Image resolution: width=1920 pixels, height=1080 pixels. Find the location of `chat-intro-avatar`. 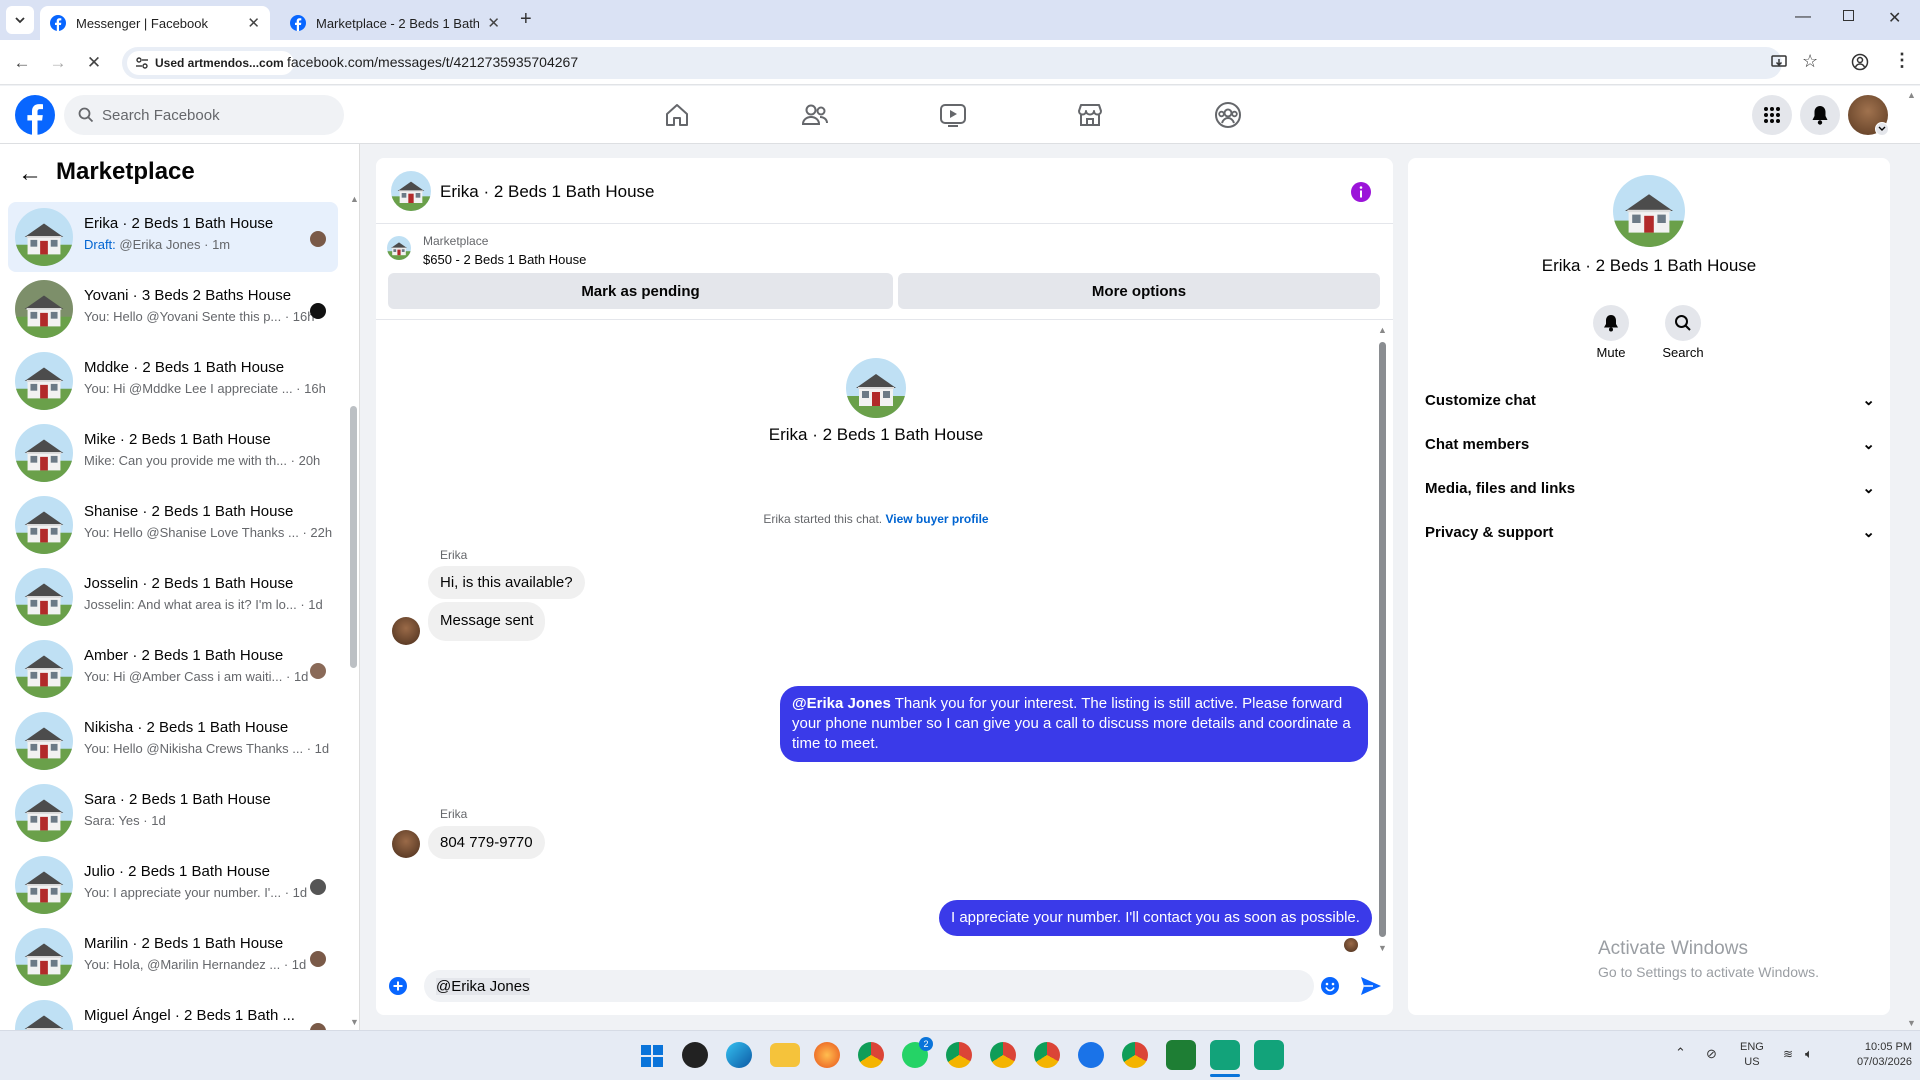

chat-intro-avatar is located at coordinates (876, 388).